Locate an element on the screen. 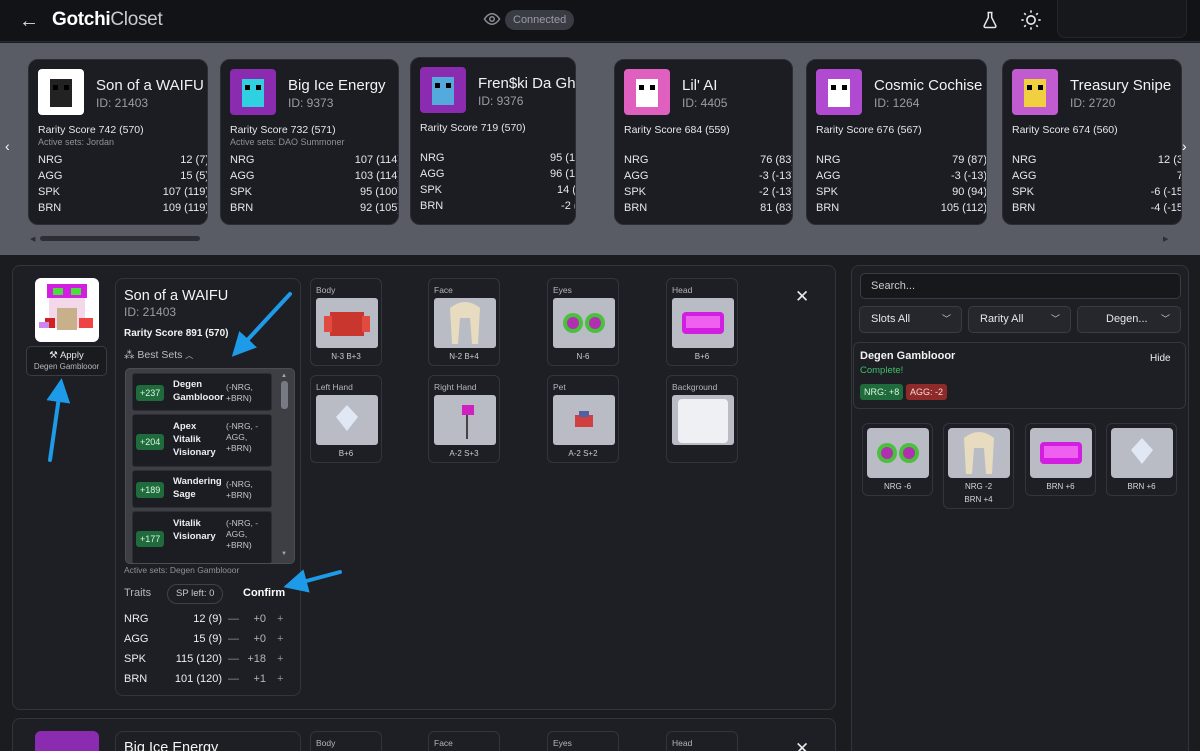 The height and width of the screenshot is (751, 1200). gotchi-card-name: Fren$ki Da Ghost is located at coordinates (527, 83).